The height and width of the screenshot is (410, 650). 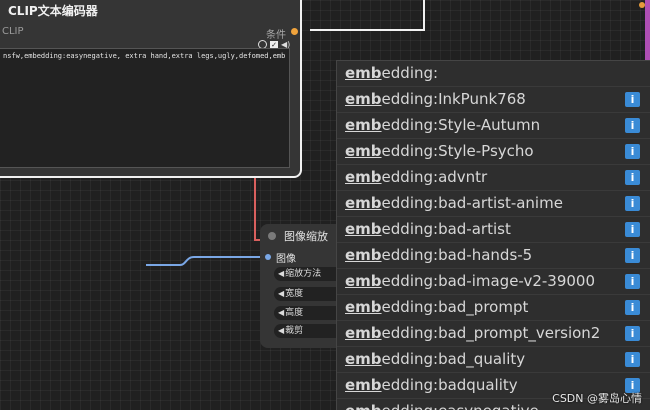 What do you see at coordinates (294, 31) in the screenshot?
I see `conditioning-output-slot` at bounding box center [294, 31].